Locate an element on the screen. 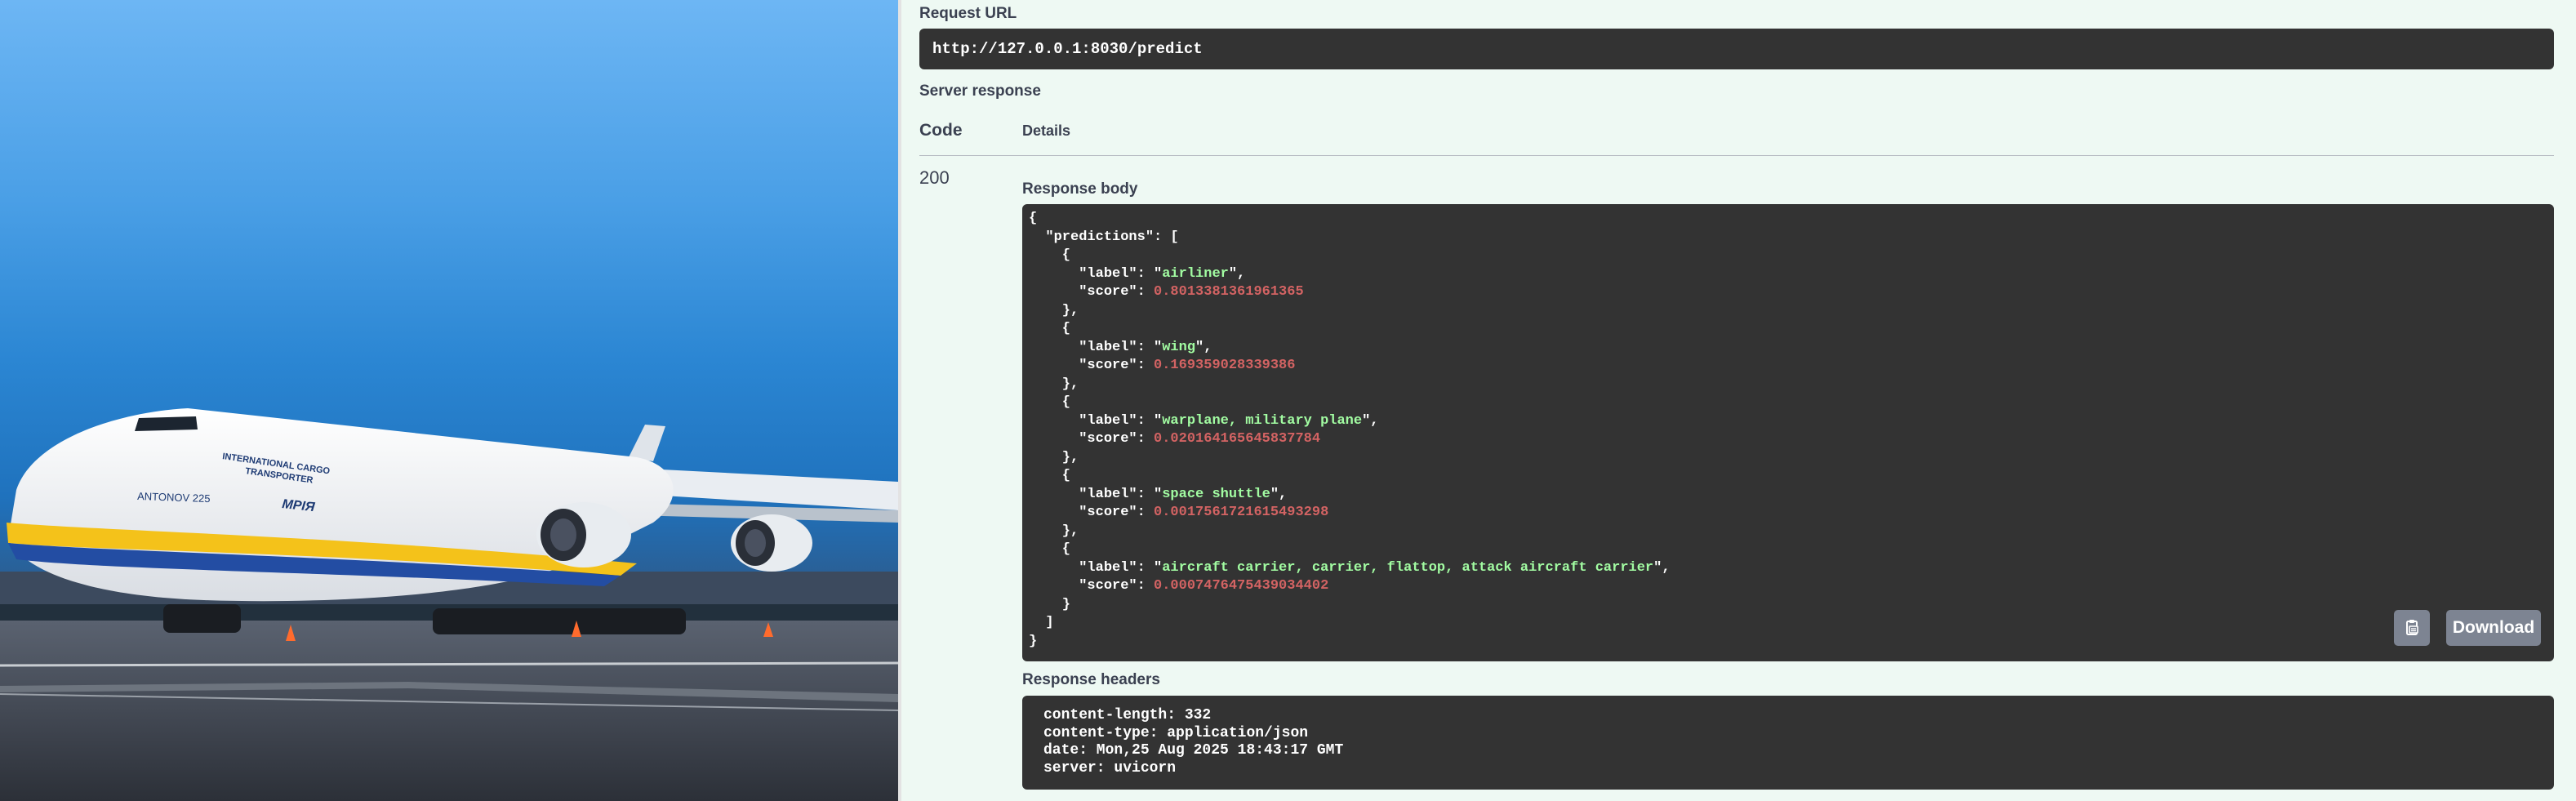 The height and width of the screenshot is (801, 2576). header-line: server: uvicorn is located at coordinates (1110, 768).